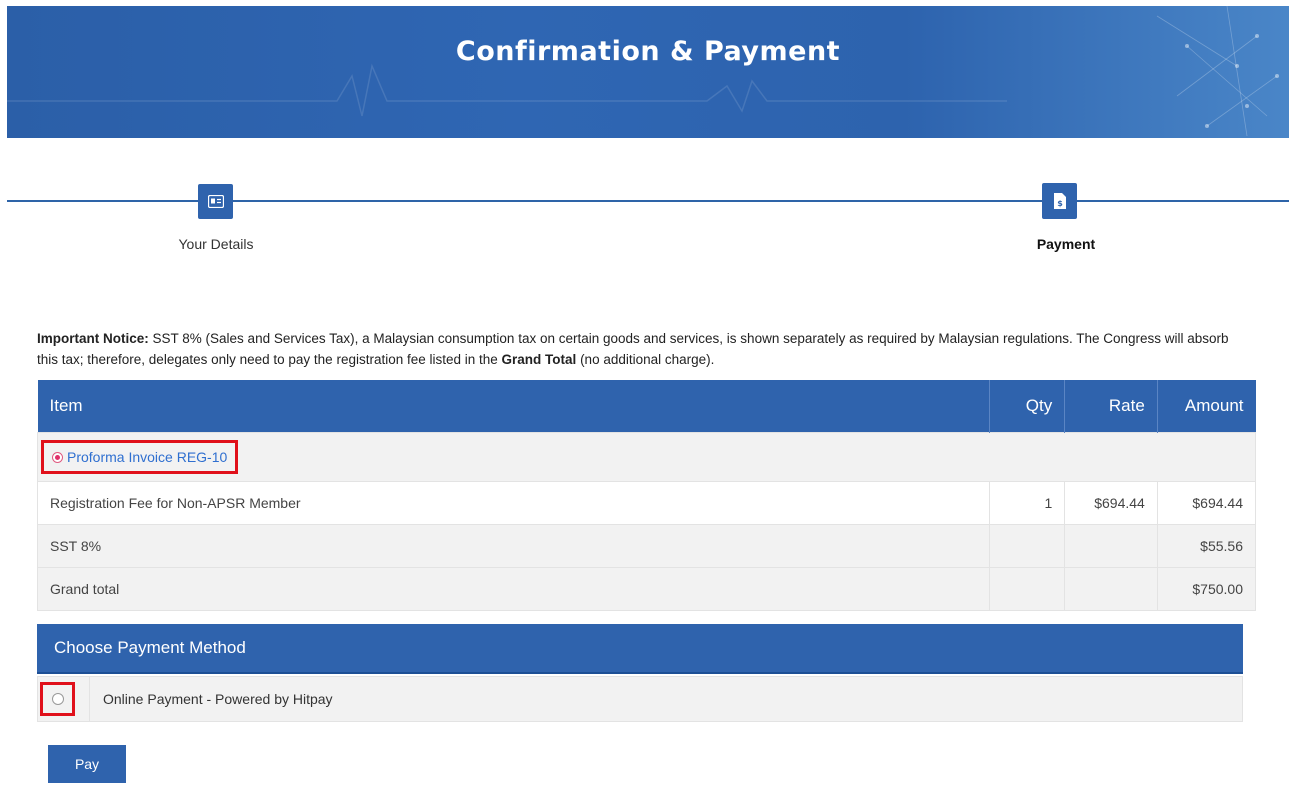 The width and height of the screenshot is (1289, 785). What do you see at coordinates (87, 764) in the screenshot?
I see `pay-button: Pay` at bounding box center [87, 764].